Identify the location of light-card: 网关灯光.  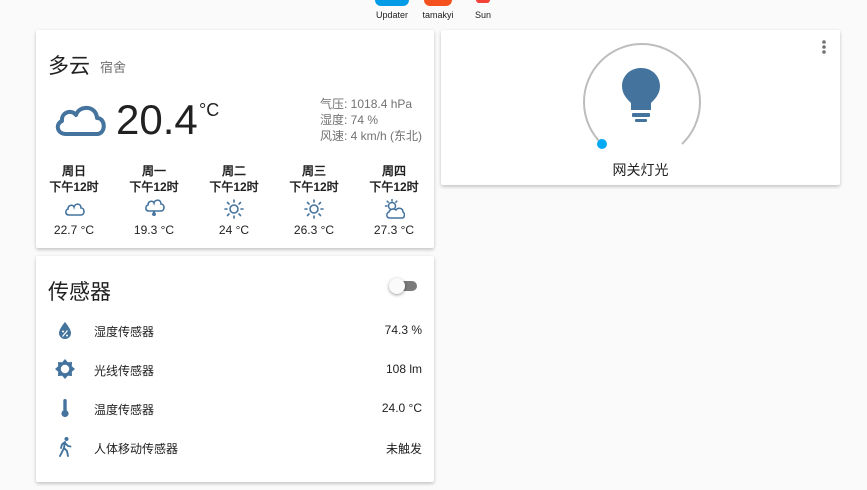
(640, 107).